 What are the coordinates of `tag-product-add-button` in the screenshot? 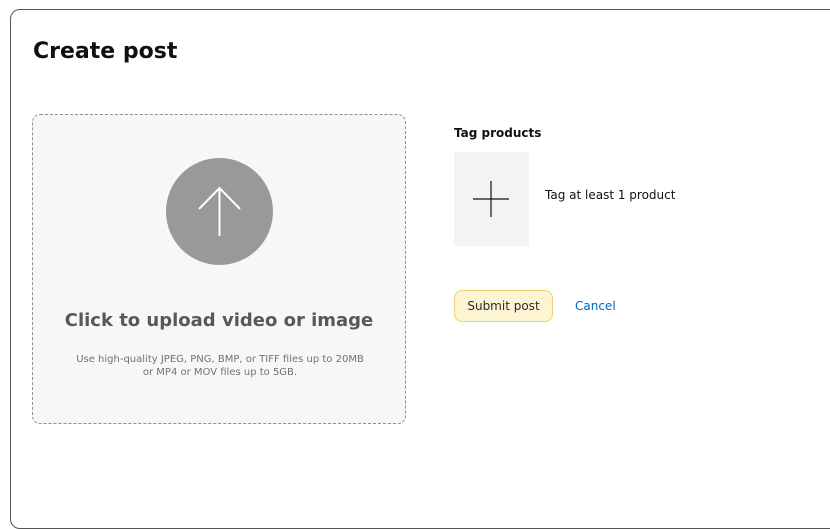 It's located at (491, 199).